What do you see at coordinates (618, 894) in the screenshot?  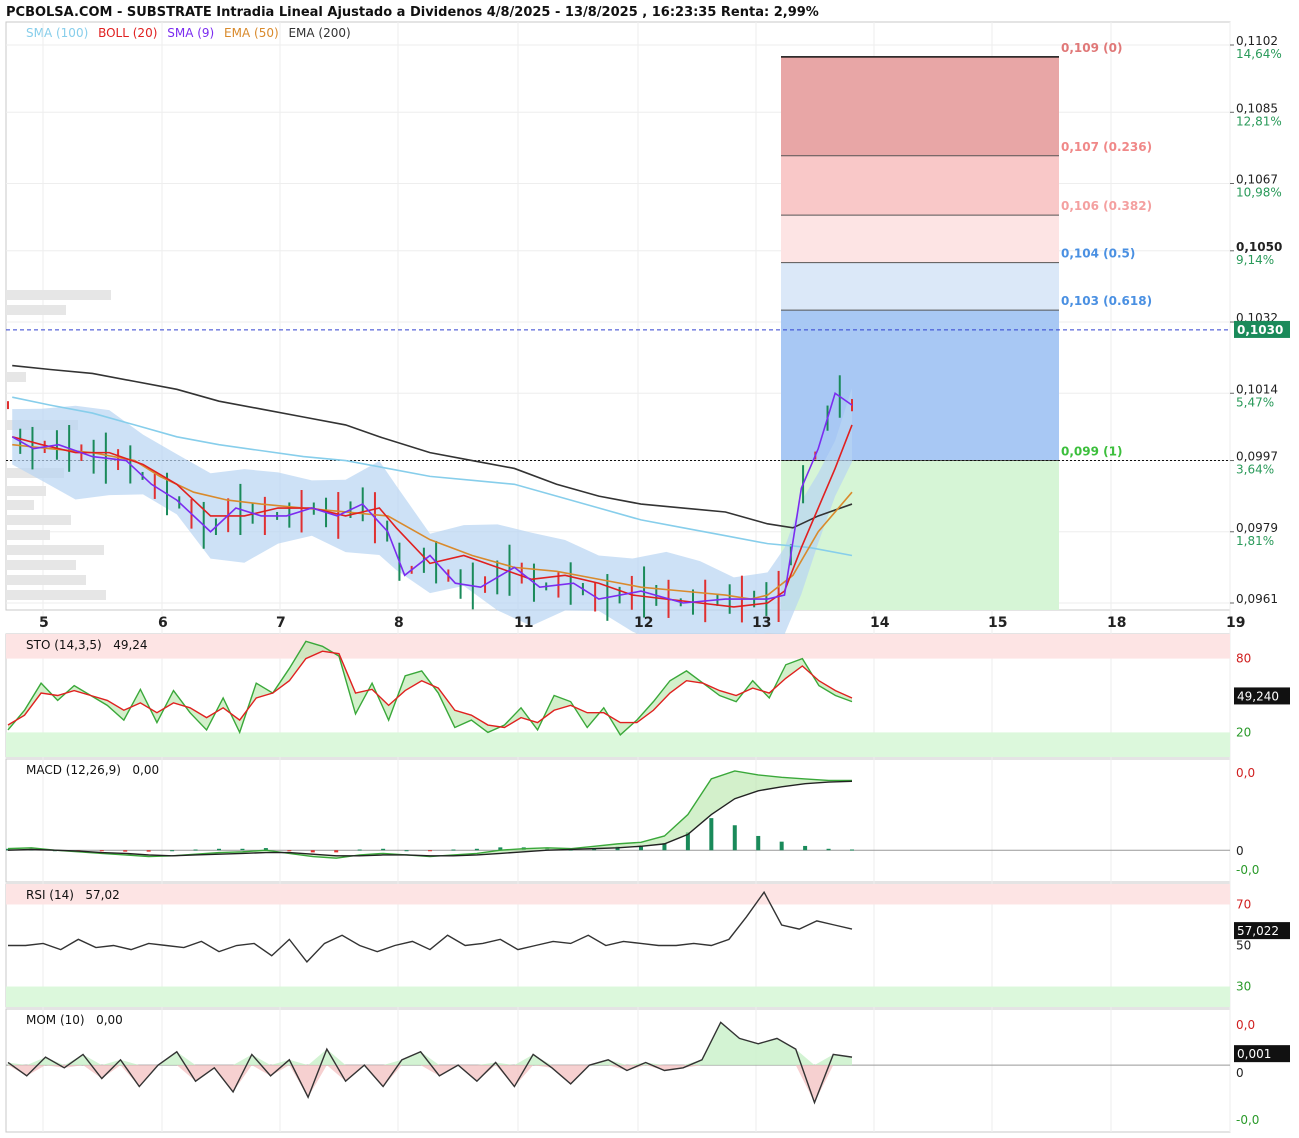 I see `rsi-overbought-zone` at bounding box center [618, 894].